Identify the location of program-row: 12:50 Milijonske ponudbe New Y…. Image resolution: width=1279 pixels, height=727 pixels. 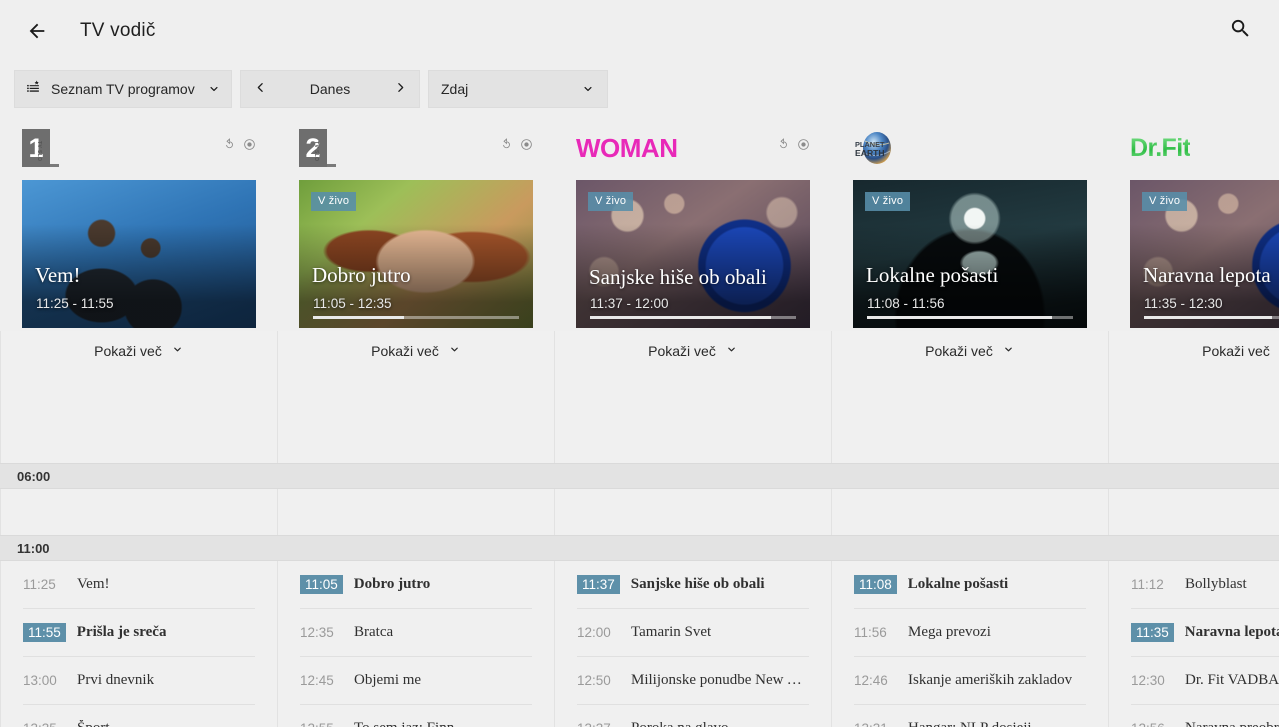
(693, 681).